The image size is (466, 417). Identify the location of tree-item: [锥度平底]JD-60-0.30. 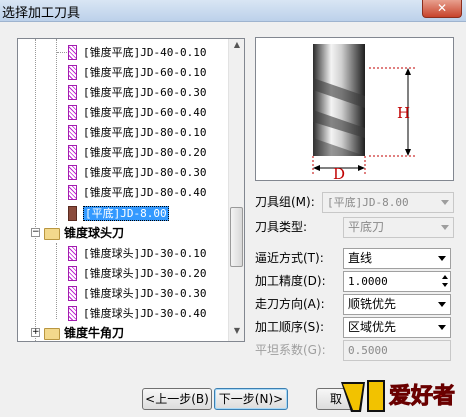
(127, 92).